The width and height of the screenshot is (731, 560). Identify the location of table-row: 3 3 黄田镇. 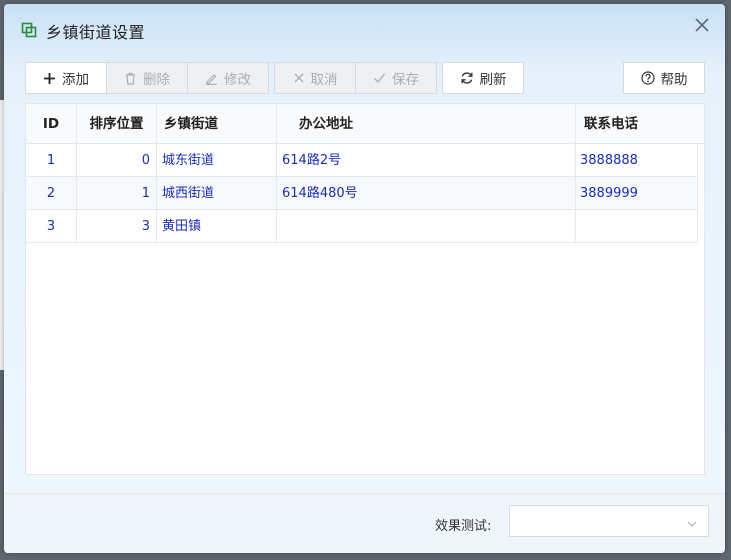
(362, 226).